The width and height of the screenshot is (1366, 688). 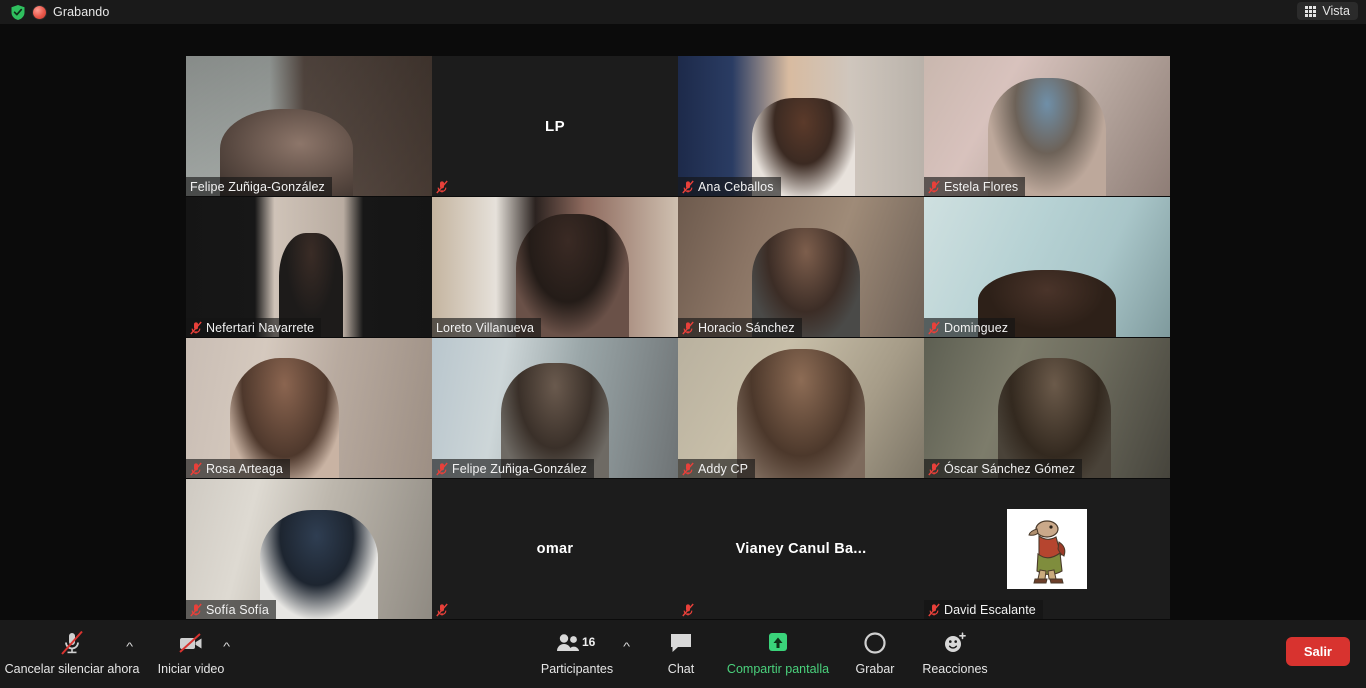 What do you see at coordinates (260, 327) in the screenshot?
I see `participant-name: Nefertari Navarrete` at bounding box center [260, 327].